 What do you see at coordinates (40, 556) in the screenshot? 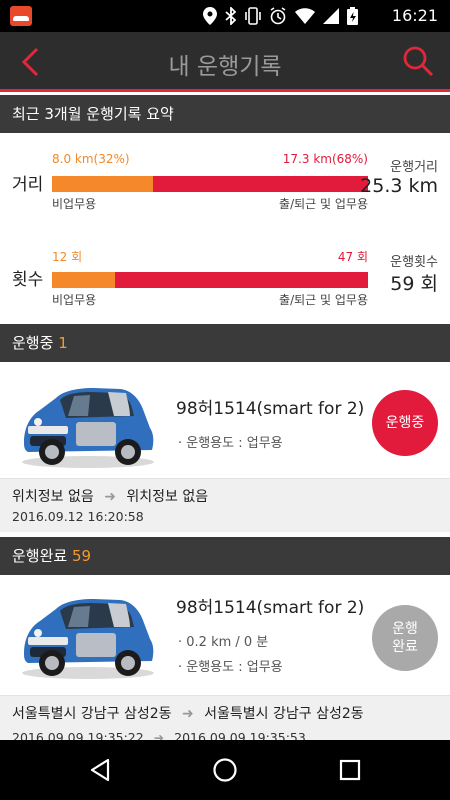
I see `completed-header-label: 운행완료` at bounding box center [40, 556].